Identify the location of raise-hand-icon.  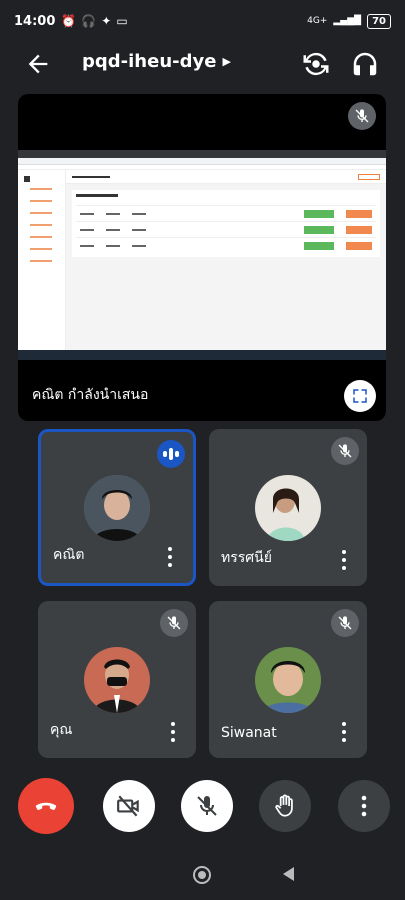
(284, 805).